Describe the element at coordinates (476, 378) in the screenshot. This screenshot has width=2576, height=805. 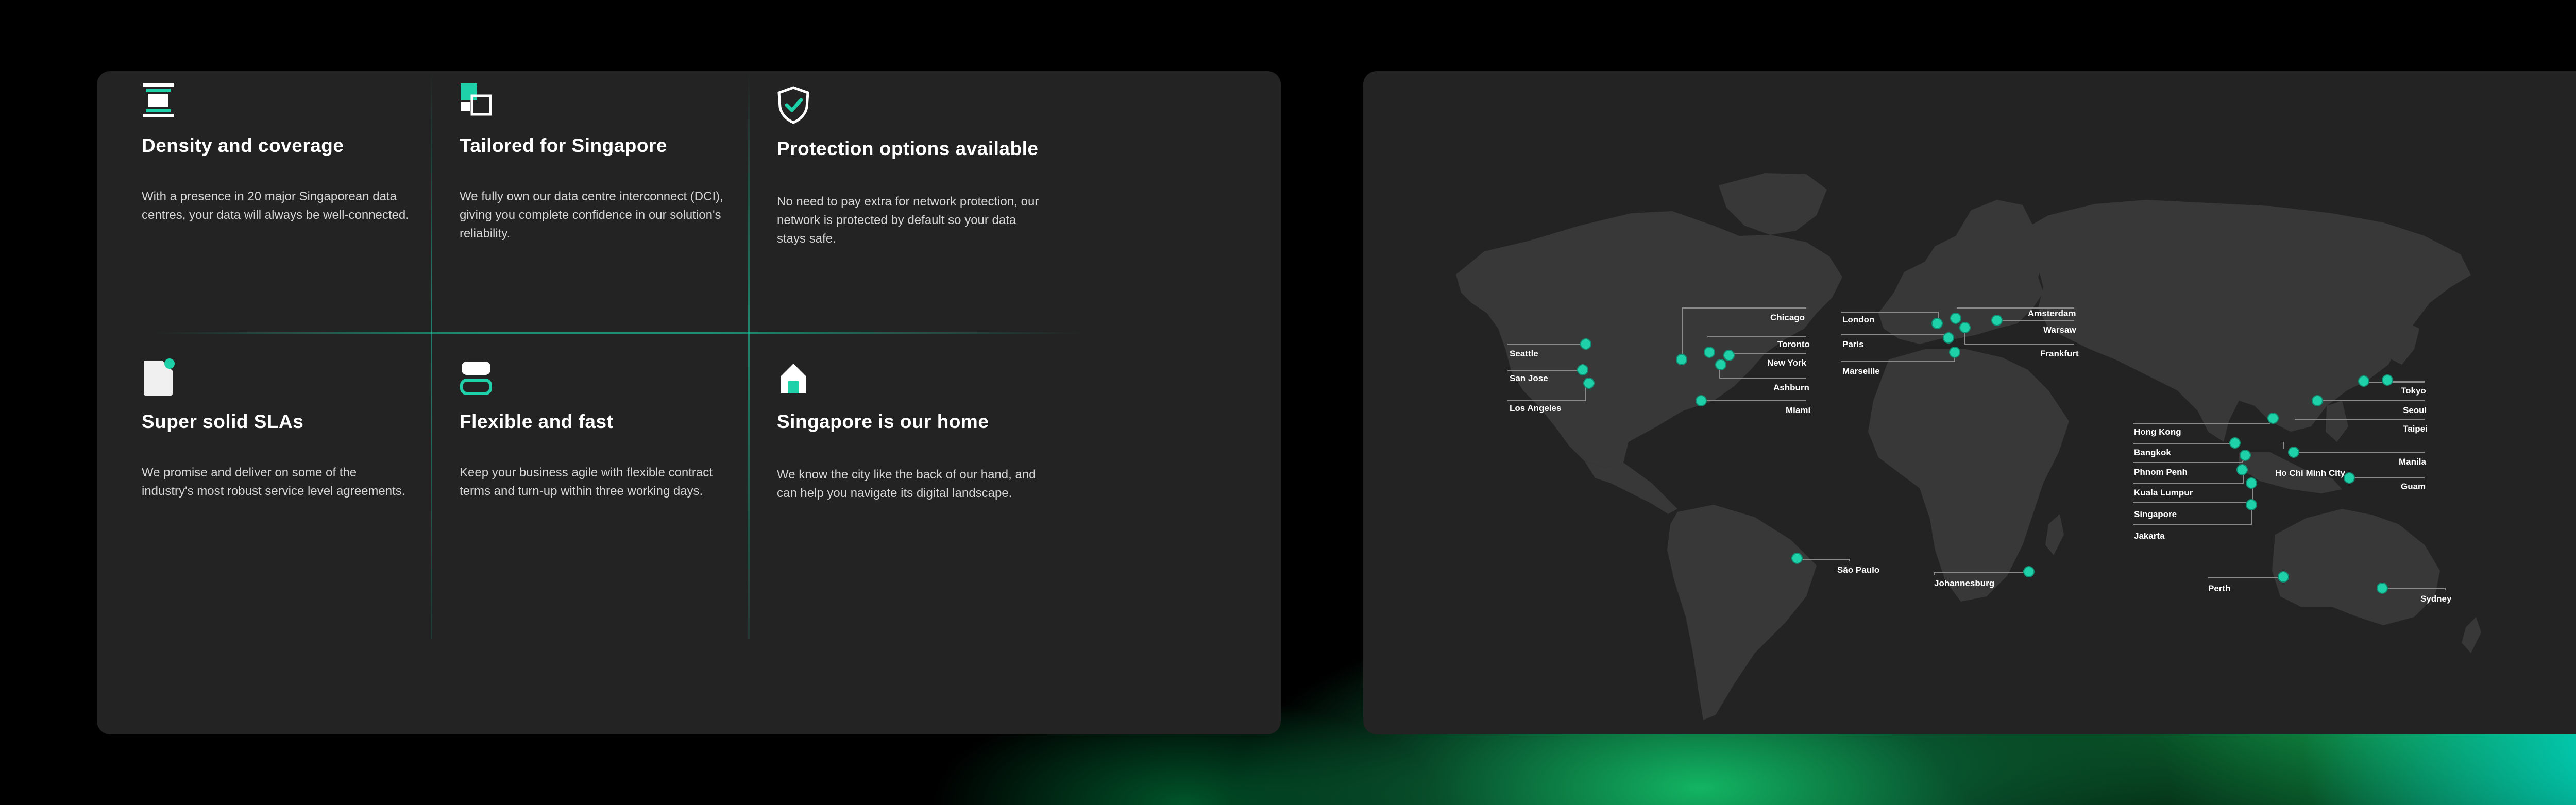
I see `stacked-toggle-icon` at that location.